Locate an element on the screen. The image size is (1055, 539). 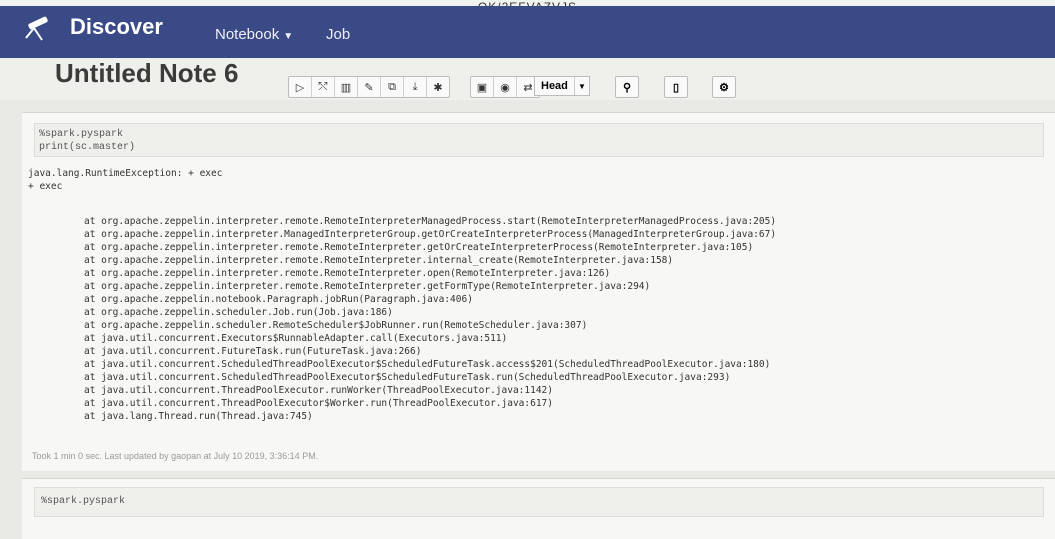
search-button: ⚲ is located at coordinates (627, 87).